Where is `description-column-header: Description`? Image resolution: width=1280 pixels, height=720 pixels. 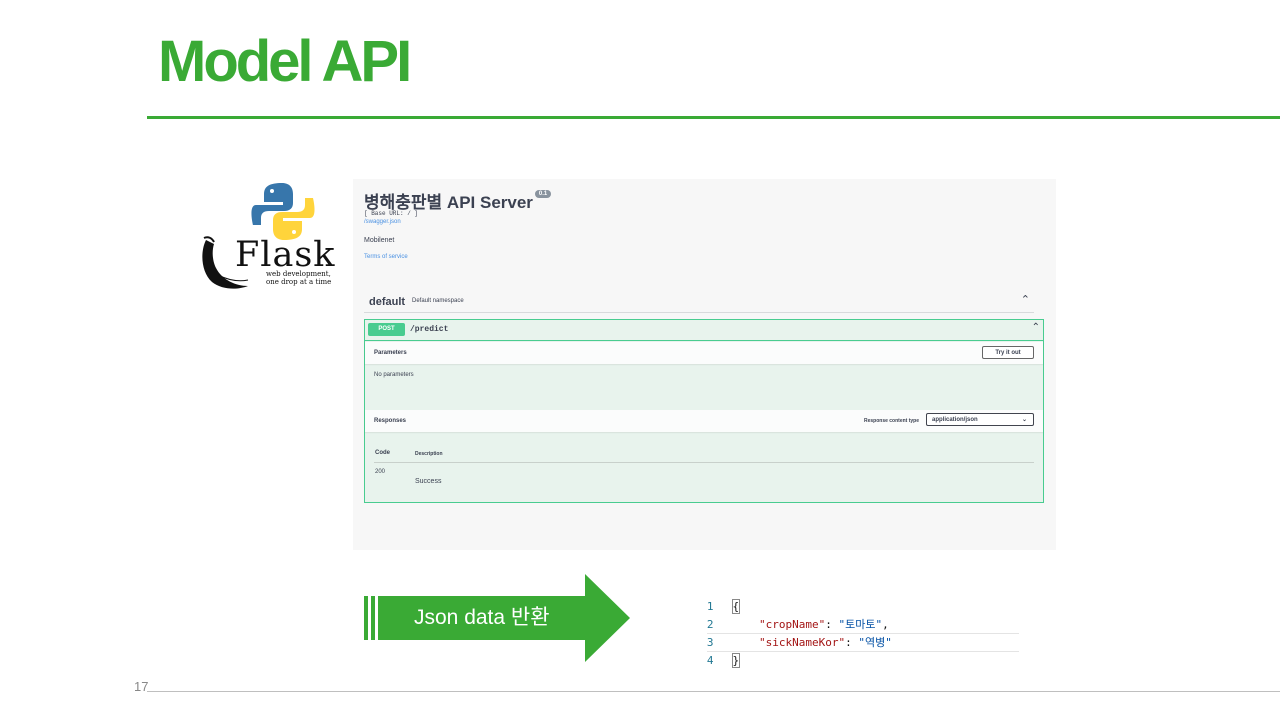
description-column-header: Description is located at coordinates (429, 454).